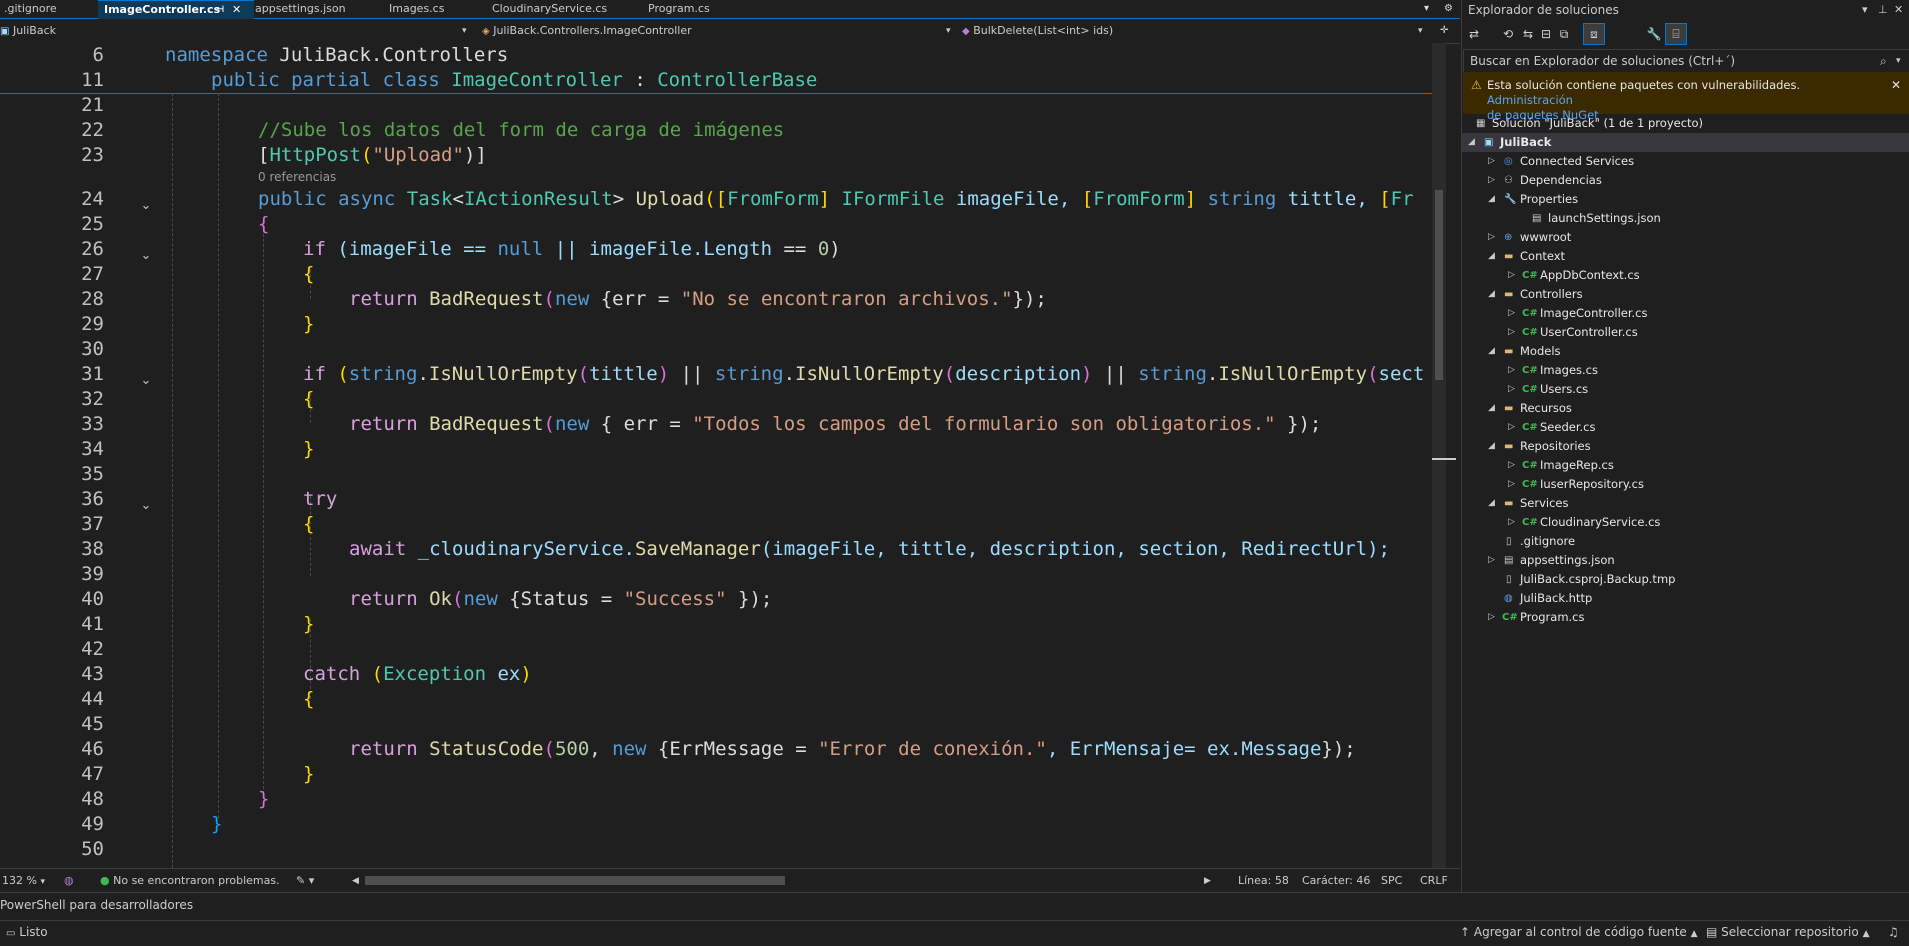  I want to click on vertical-scrollbar, so click(1439, 455).